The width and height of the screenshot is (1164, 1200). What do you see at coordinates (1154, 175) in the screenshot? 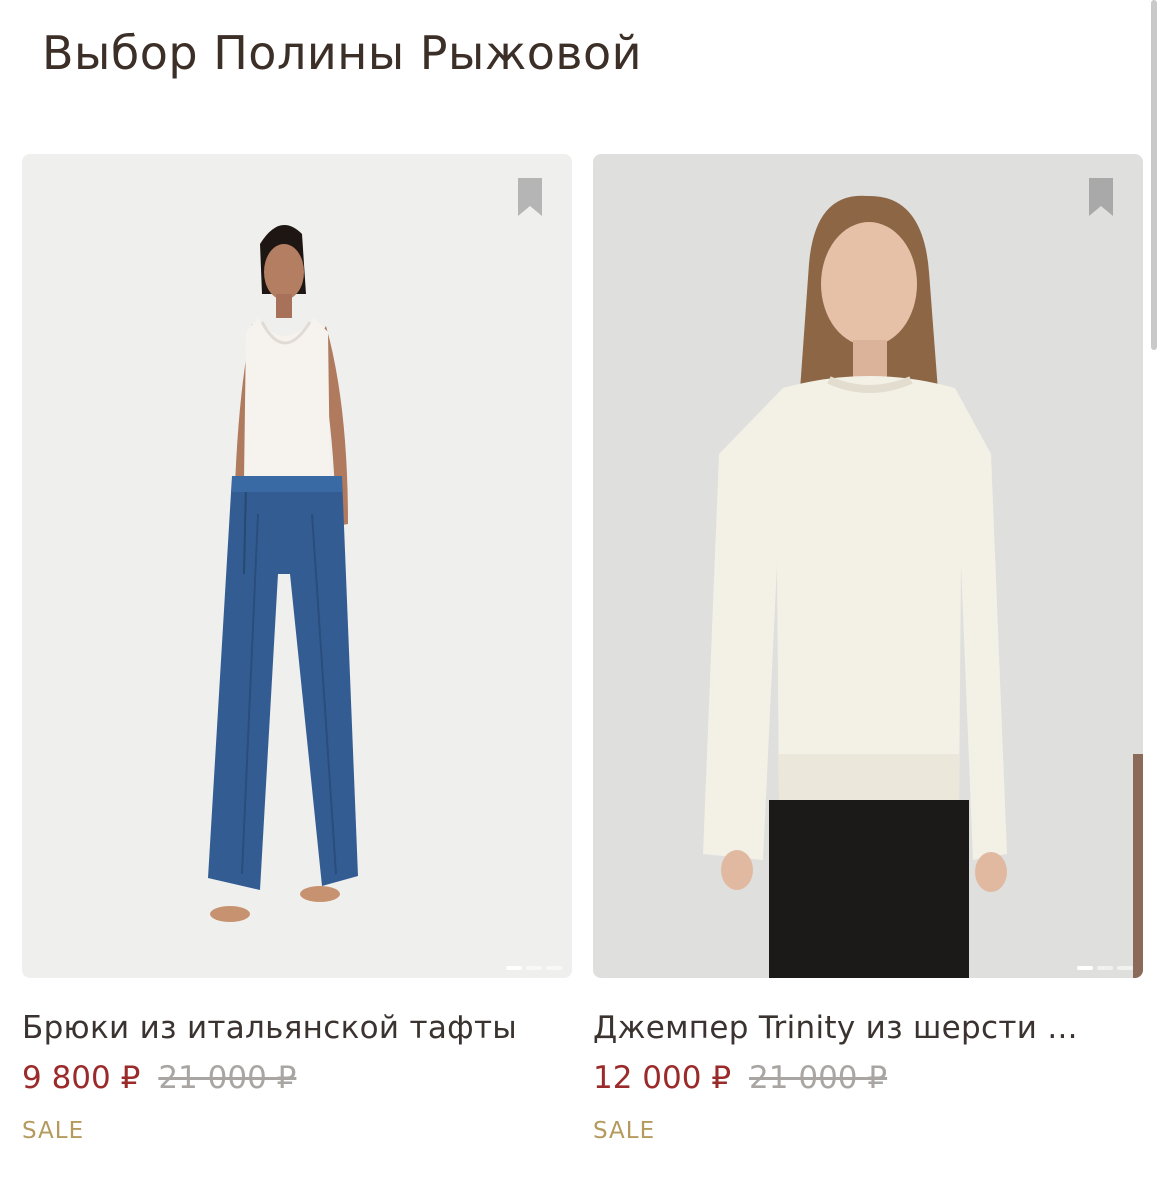
I see `scrollbar` at bounding box center [1154, 175].